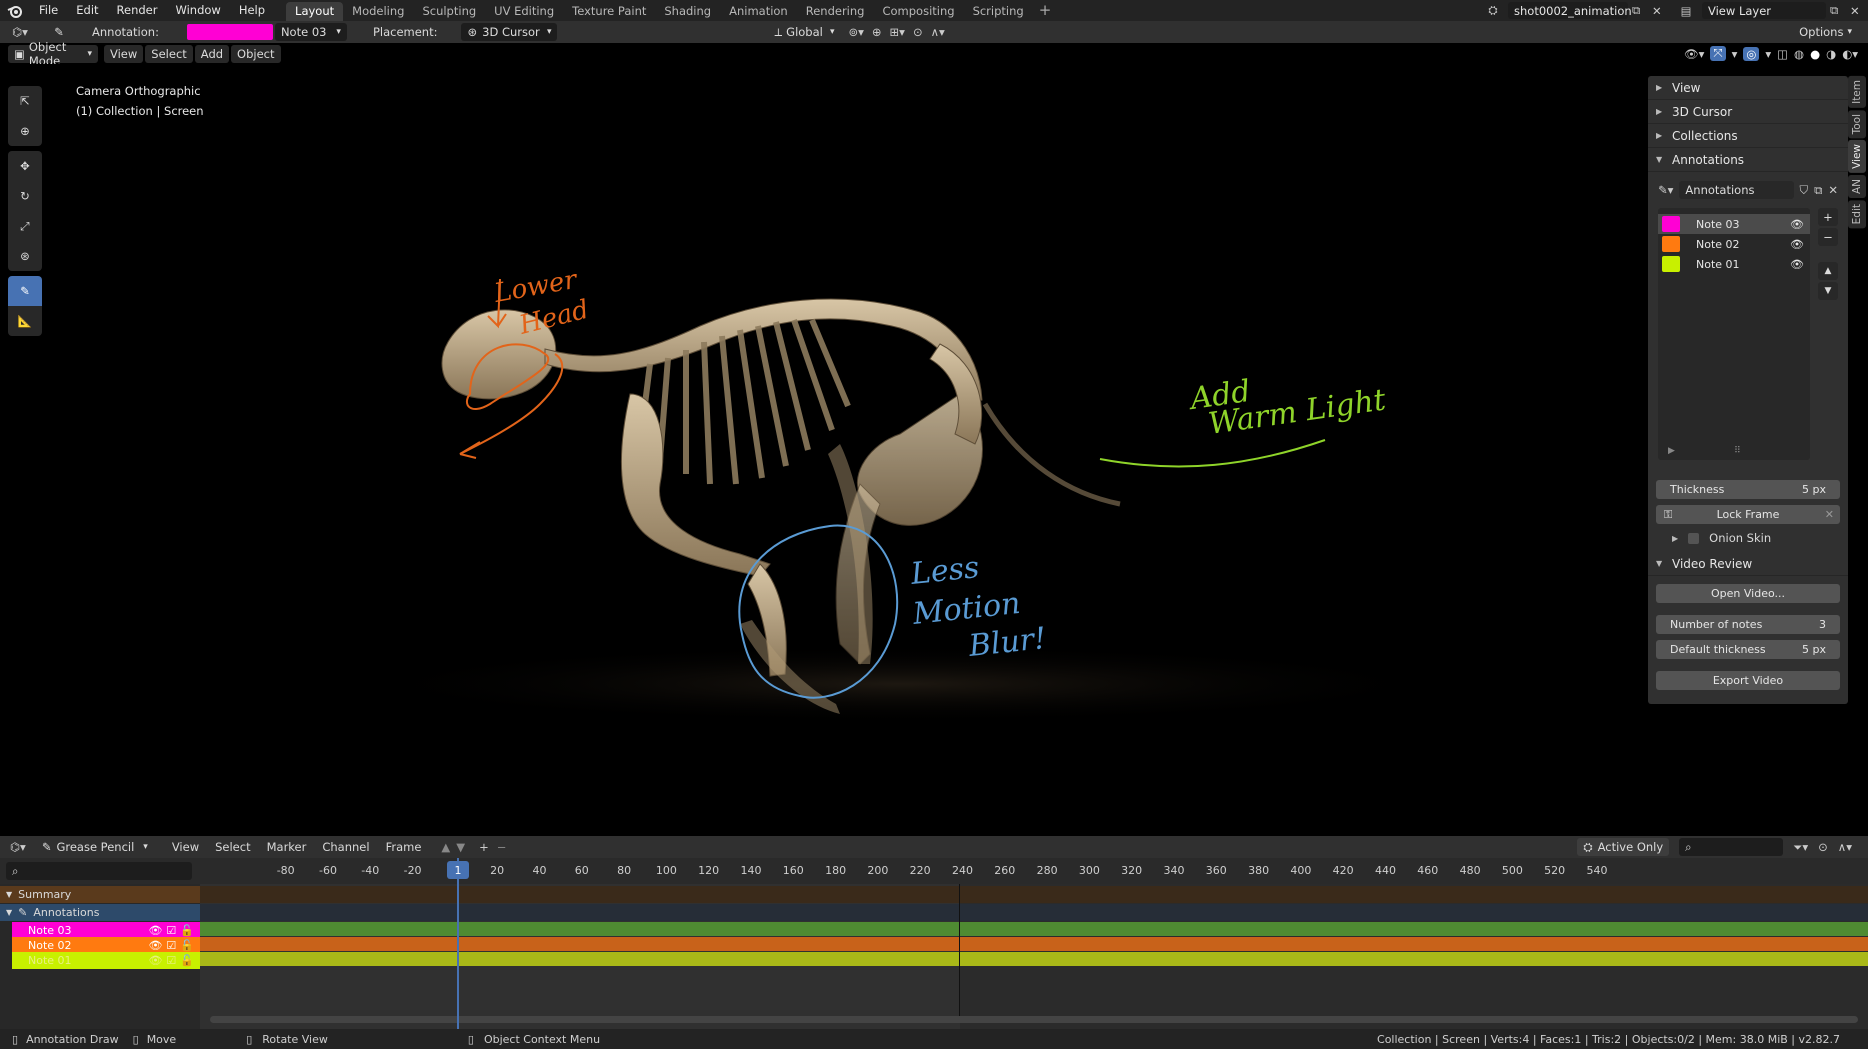  Describe the element at coordinates (1661, 11) in the screenshot. I see `close-scene-icon: ✕` at that location.